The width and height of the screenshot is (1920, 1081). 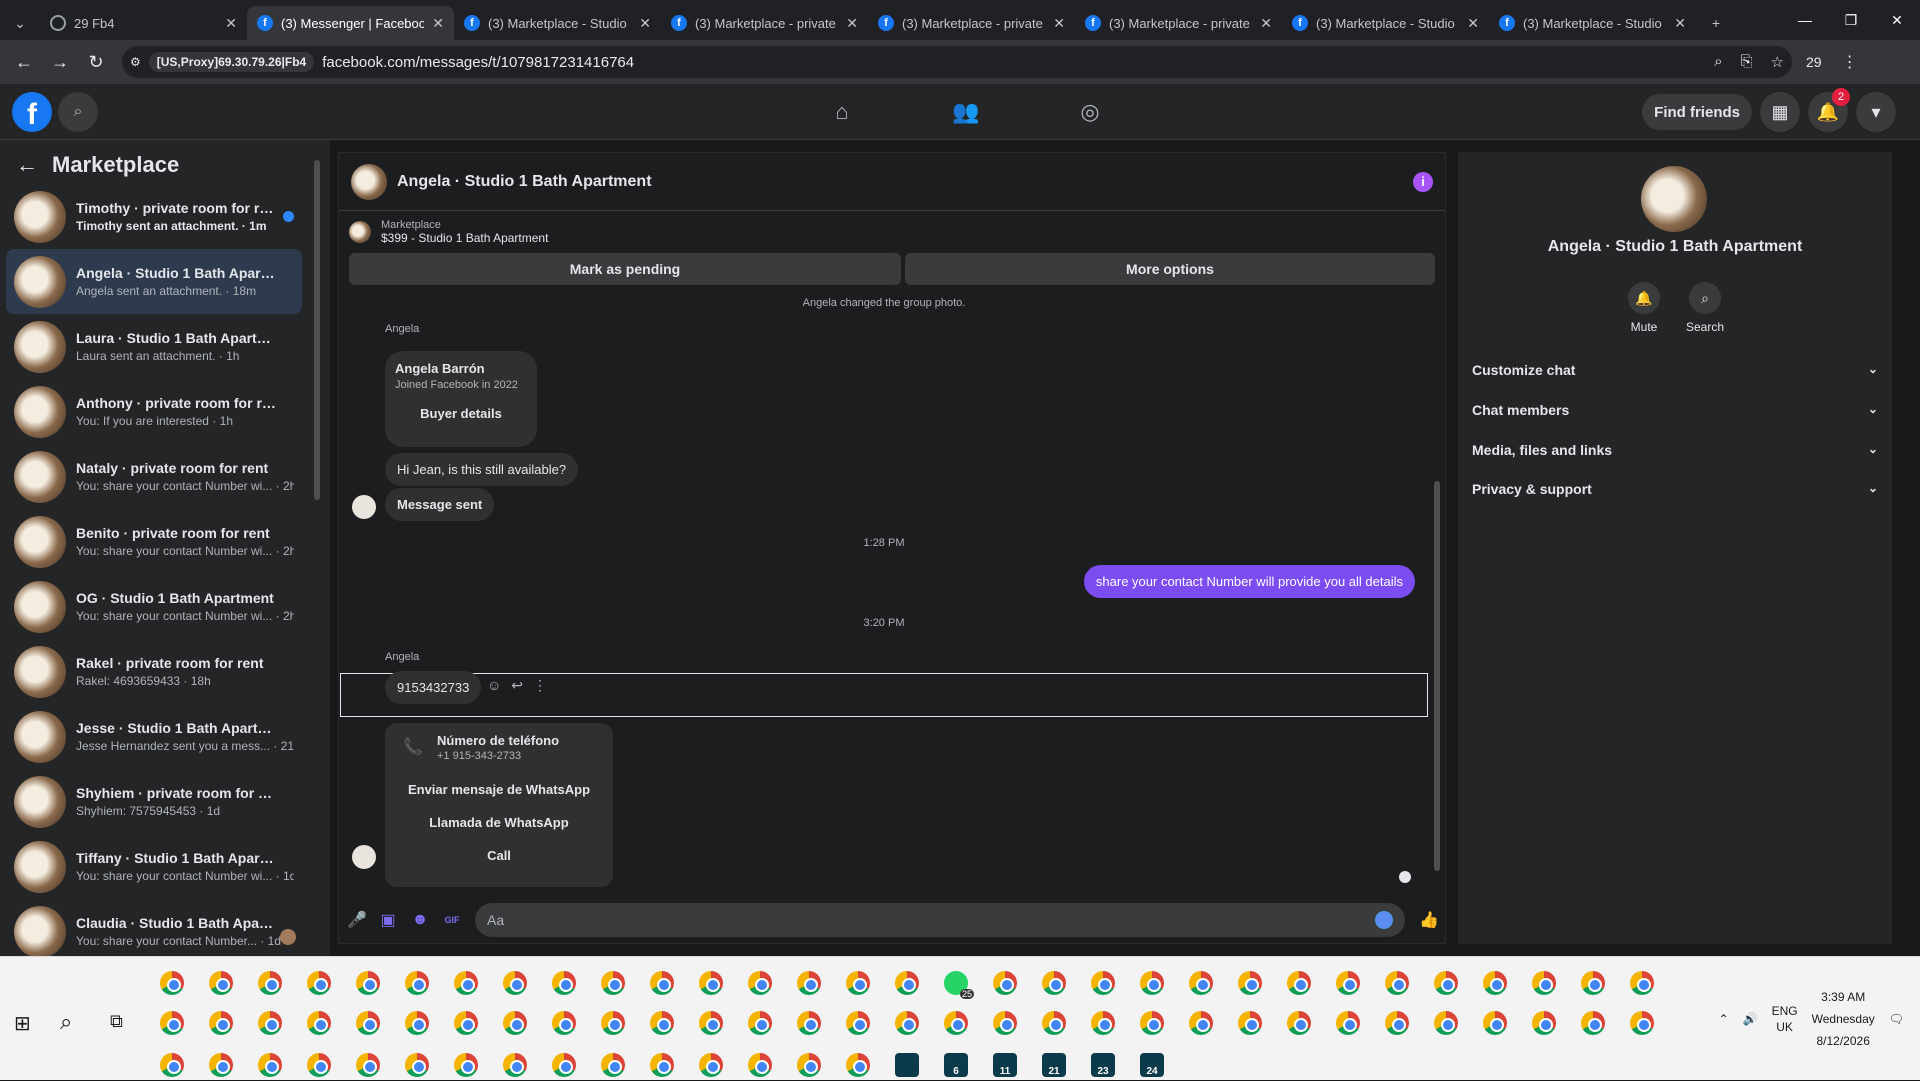 I want to click on microphone-icon: 🎤, so click(x=357, y=920).